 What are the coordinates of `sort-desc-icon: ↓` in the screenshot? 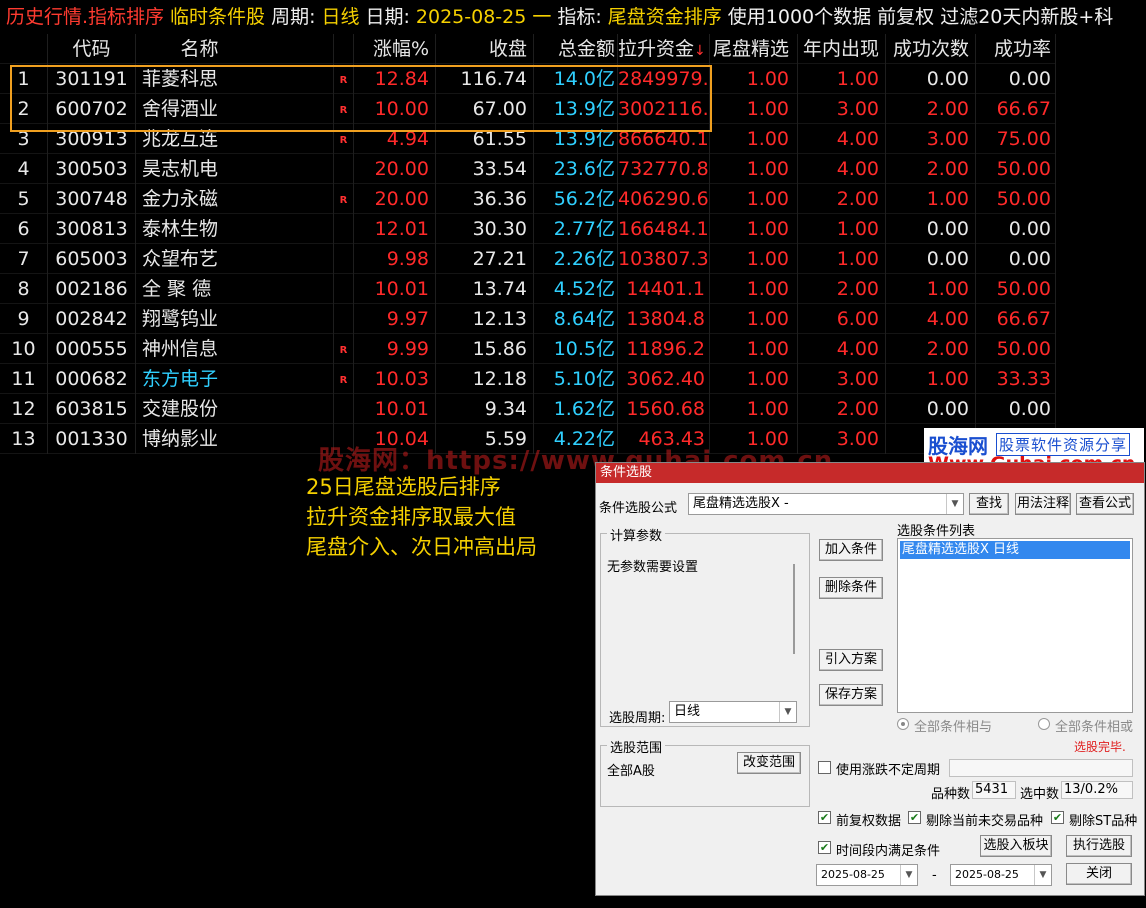 It's located at (700, 51).